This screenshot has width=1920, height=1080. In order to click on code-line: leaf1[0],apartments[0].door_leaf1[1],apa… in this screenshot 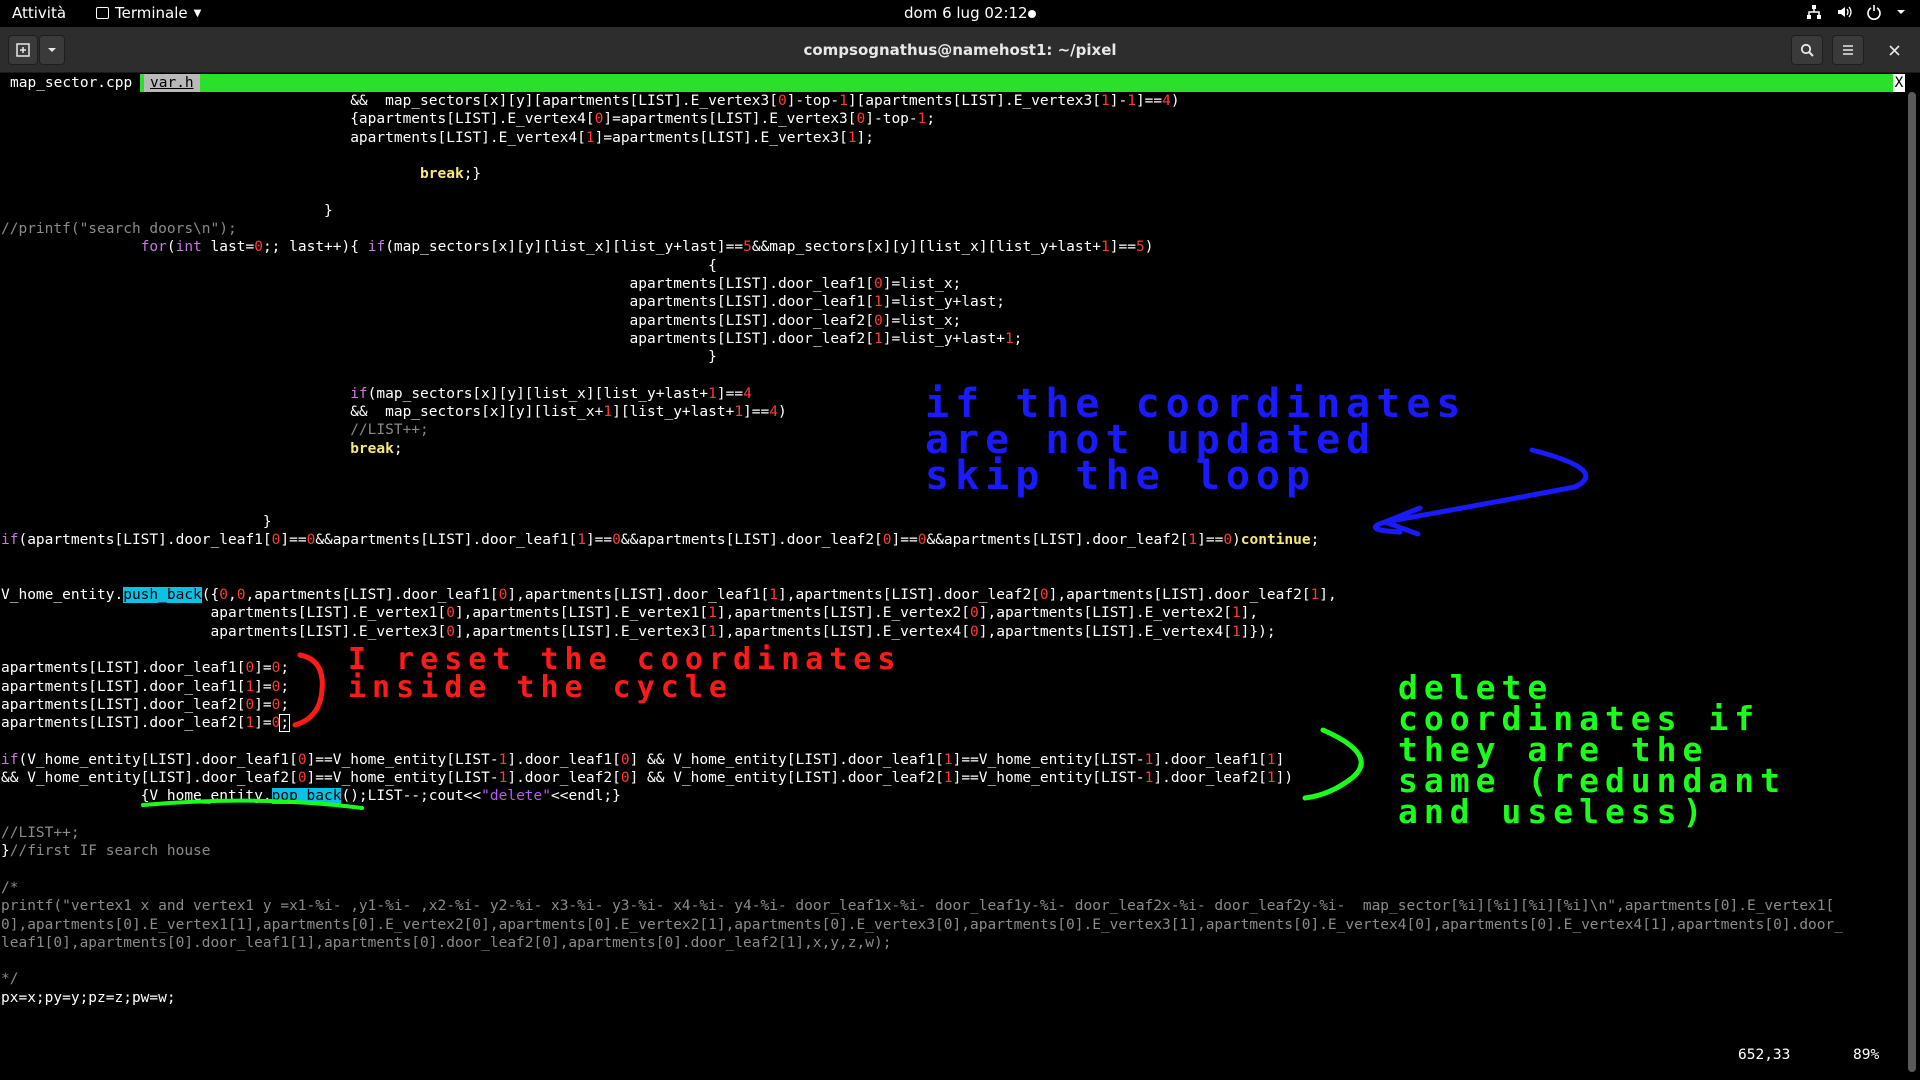, I will do `click(446, 942)`.